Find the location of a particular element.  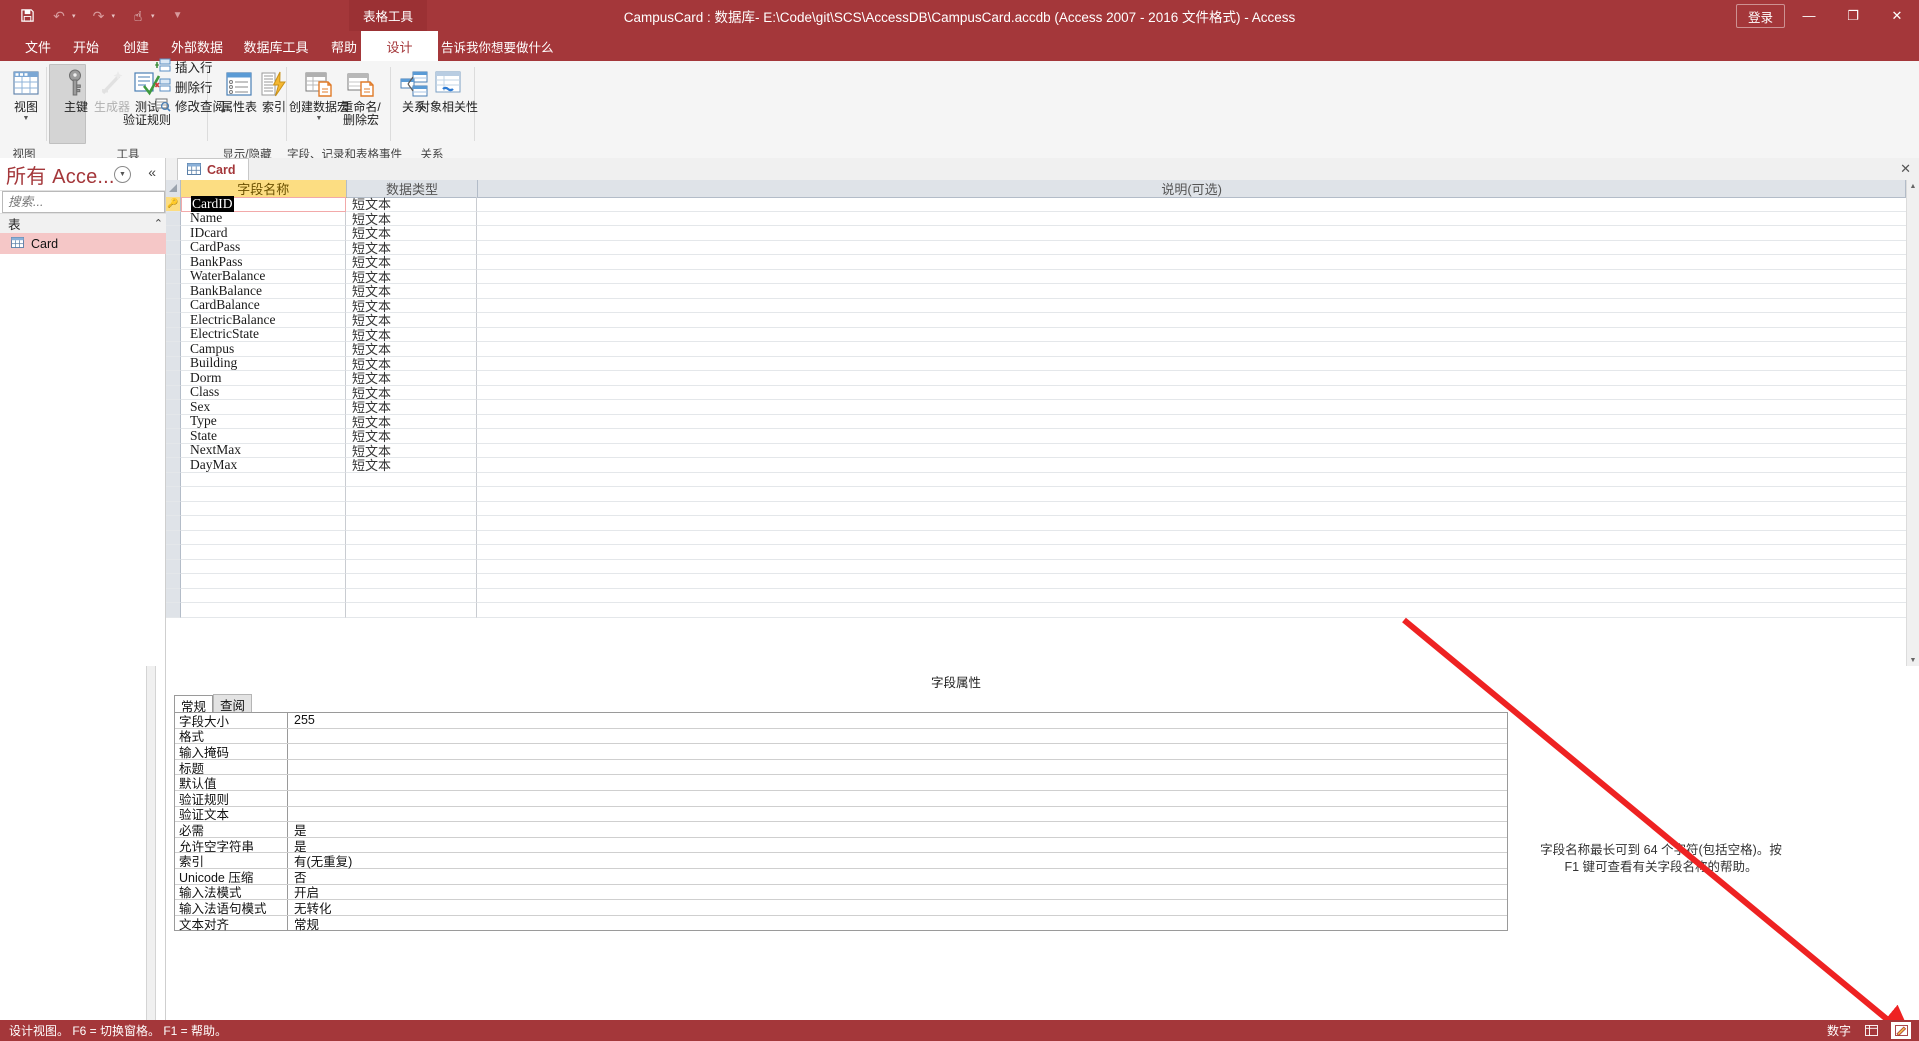

chevron-down-circle-icon: ▼ is located at coordinates (122, 174).